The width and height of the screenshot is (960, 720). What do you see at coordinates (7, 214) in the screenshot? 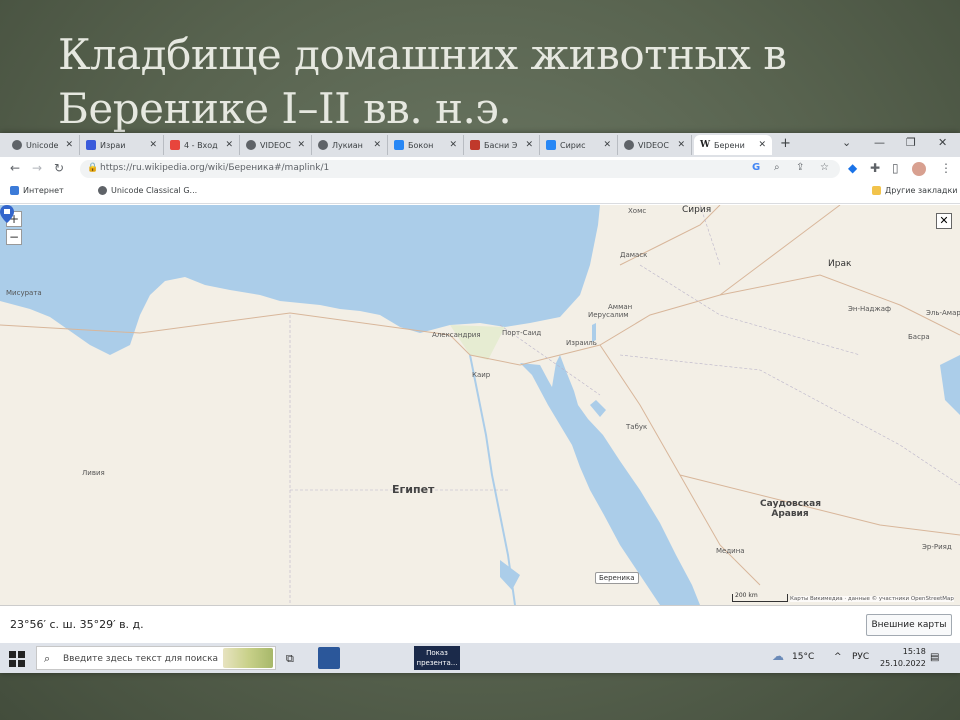
I see `map-pin-icon` at bounding box center [7, 214].